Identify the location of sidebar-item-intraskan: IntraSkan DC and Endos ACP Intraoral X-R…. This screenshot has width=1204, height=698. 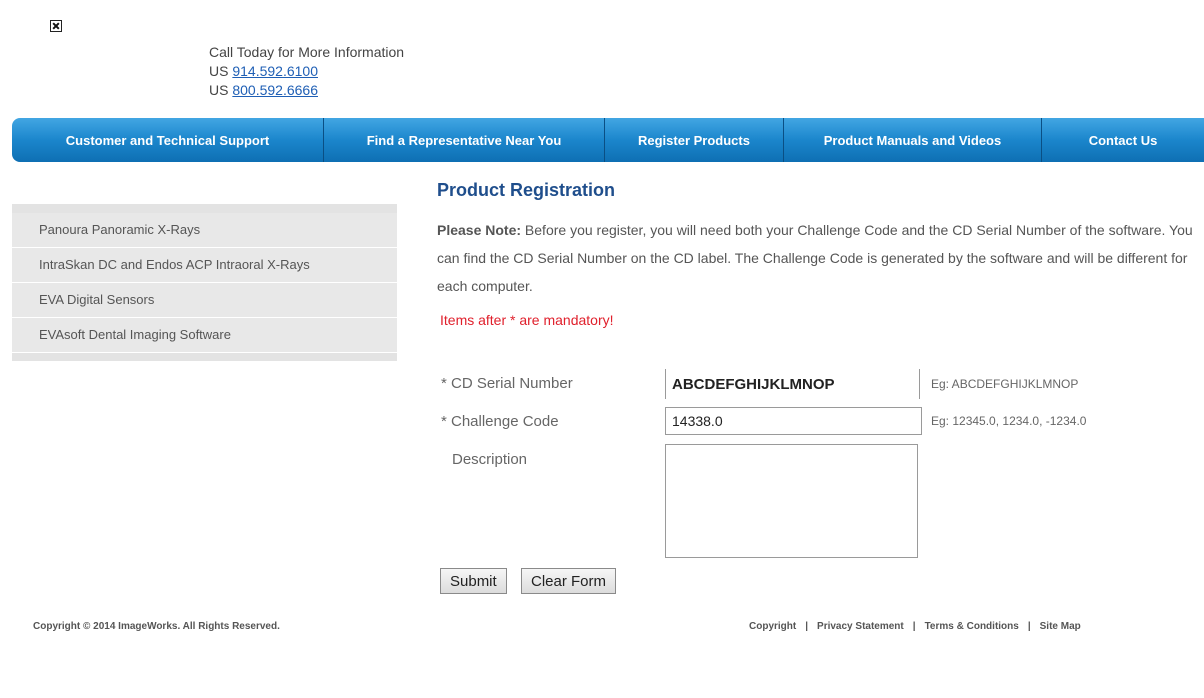
(204, 265).